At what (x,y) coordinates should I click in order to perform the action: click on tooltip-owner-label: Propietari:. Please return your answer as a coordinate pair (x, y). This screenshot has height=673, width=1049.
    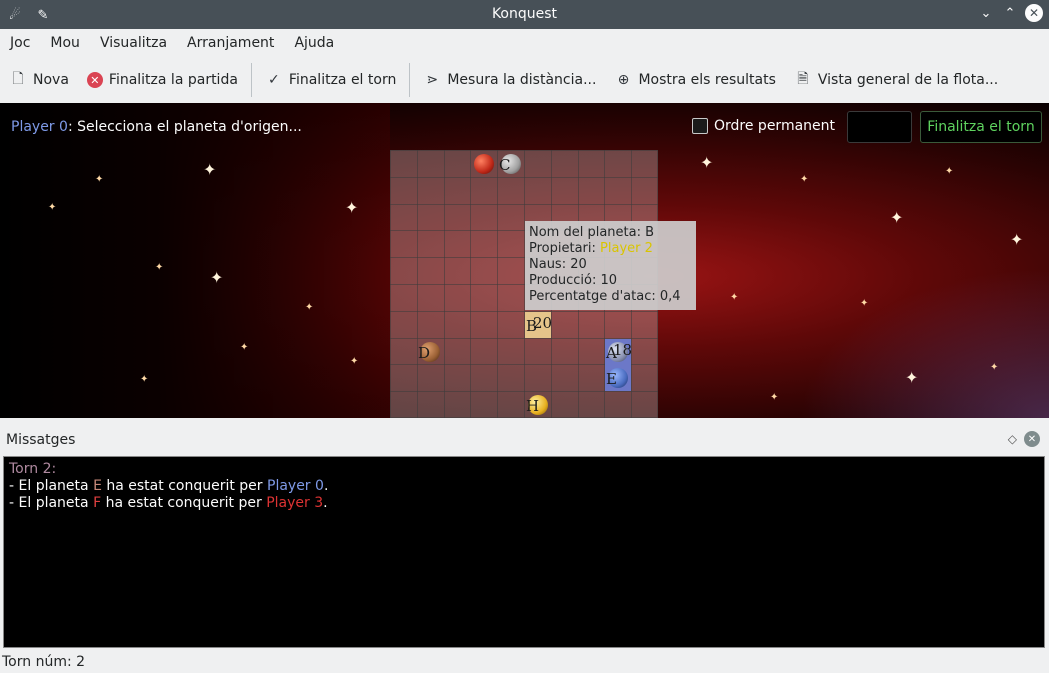
    Looking at the image, I should click on (565, 248).